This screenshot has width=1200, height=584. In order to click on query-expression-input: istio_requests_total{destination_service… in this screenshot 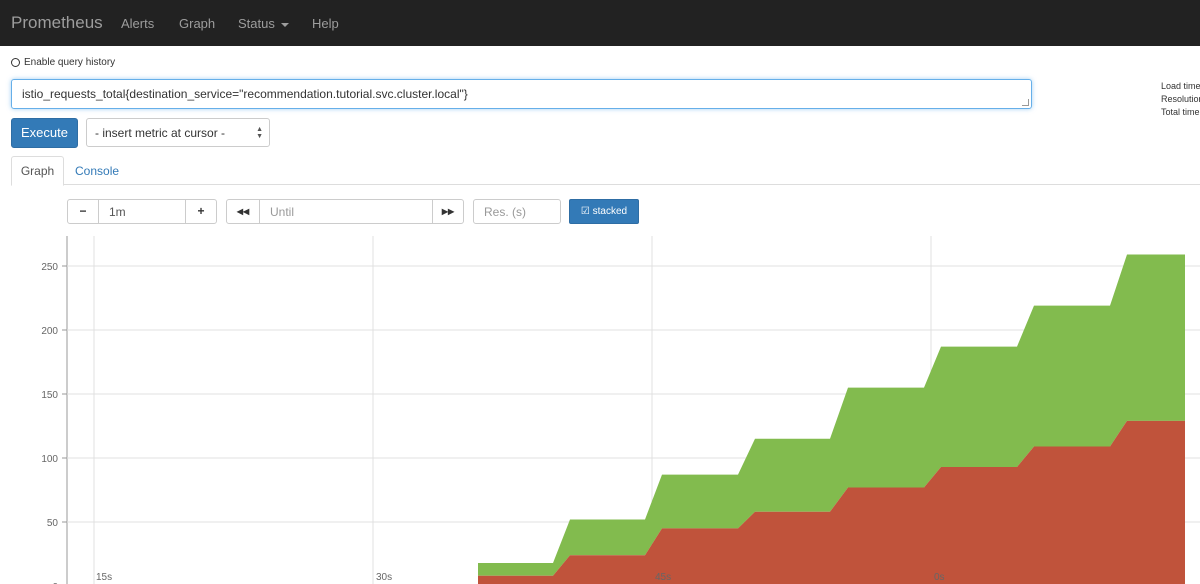, I will do `click(521, 94)`.